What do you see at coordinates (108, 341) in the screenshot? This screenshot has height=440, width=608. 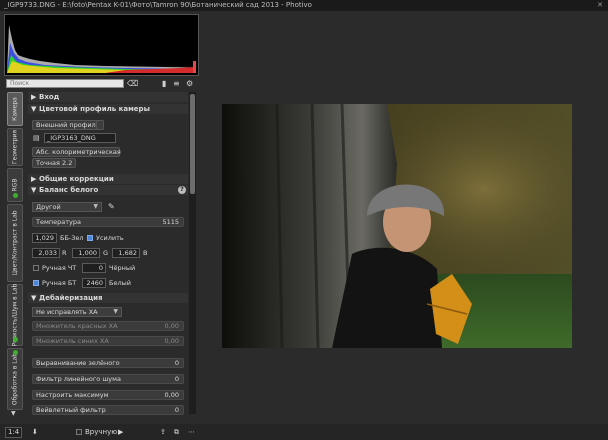 I see `blue-ca-slider: Множитель синих ХА 0,00` at bounding box center [108, 341].